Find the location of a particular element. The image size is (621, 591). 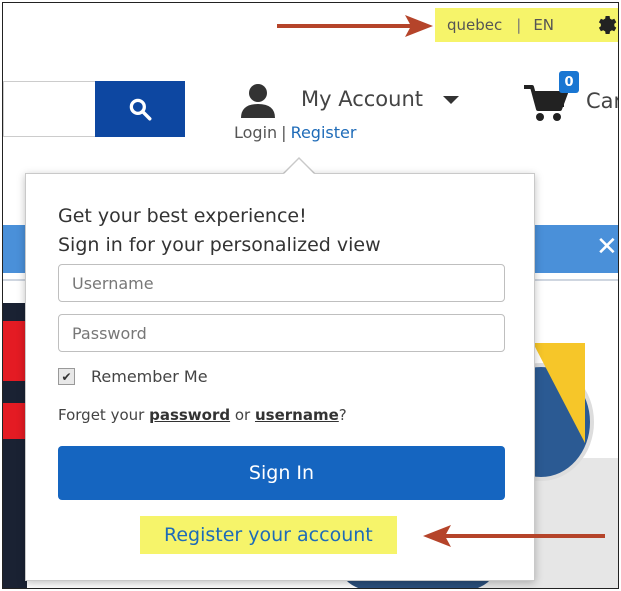

hero-accent-shape is located at coordinates (559, 393).